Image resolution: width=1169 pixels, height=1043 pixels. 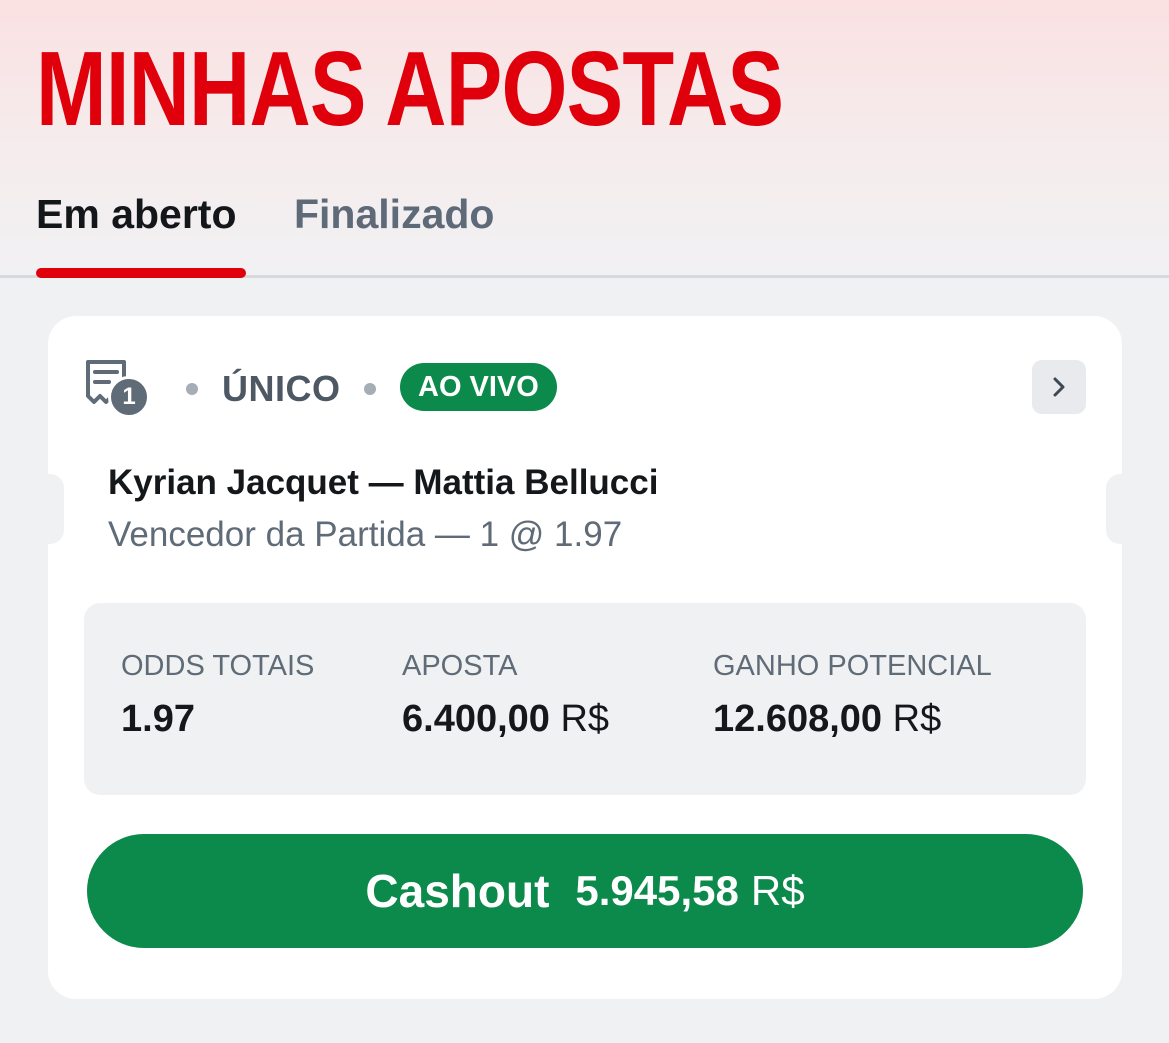 I want to click on potential-win-currency: R$, so click(x=917, y=719).